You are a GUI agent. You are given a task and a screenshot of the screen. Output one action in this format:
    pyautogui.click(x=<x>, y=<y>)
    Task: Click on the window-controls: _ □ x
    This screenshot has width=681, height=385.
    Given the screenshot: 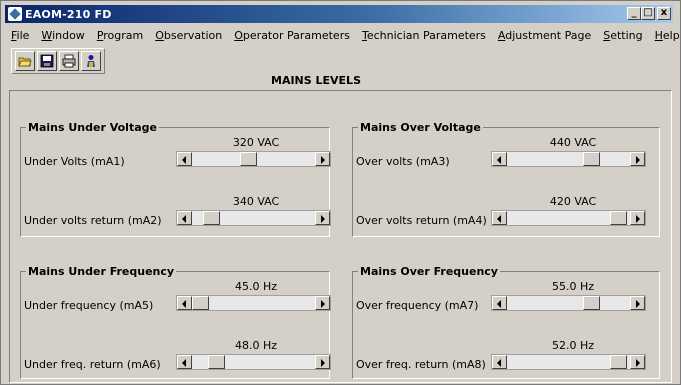 What is the action you would take?
    pyautogui.click(x=649, y=13)
    